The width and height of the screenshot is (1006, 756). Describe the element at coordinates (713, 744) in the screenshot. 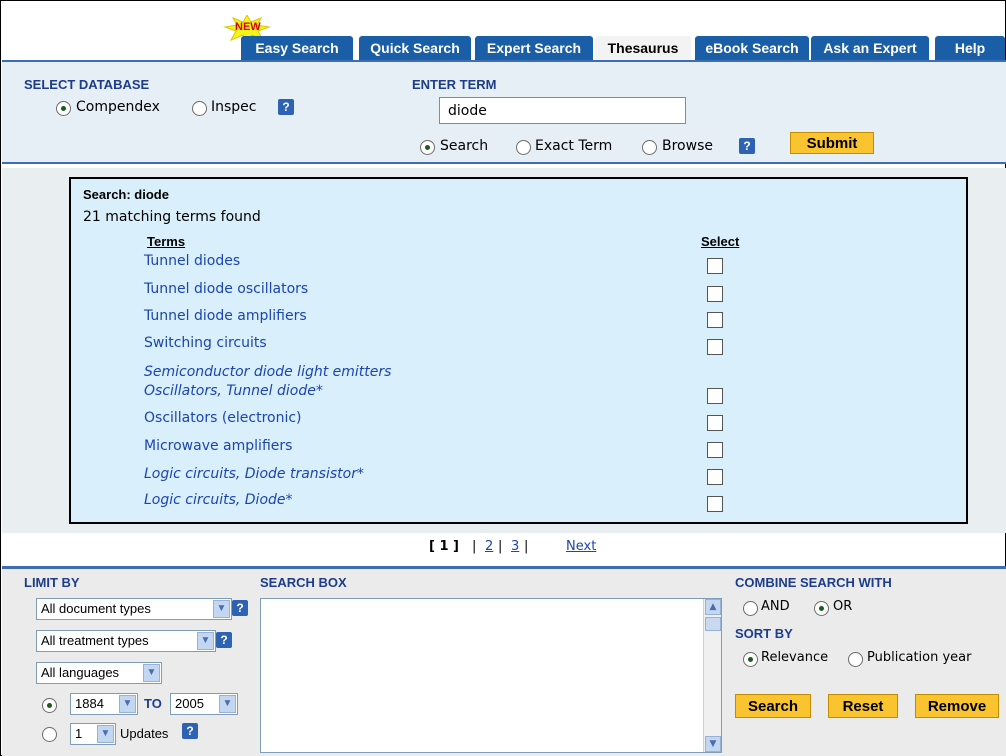

I see `scroll-down-icon: ▼` at that location.